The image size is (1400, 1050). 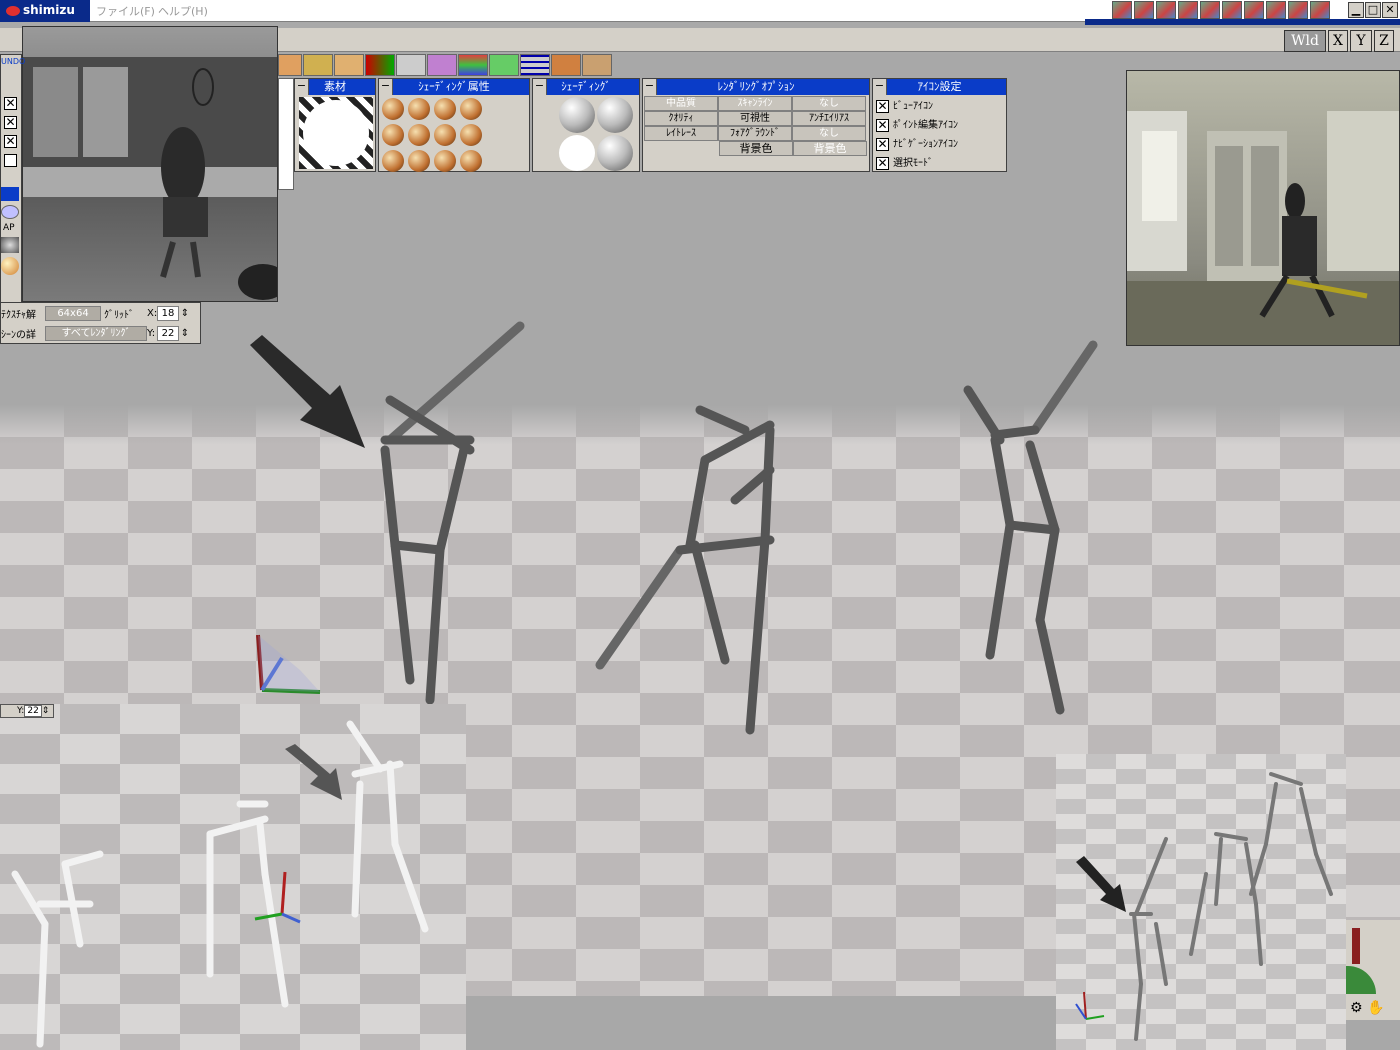 I want to click on shading-sphere-grid, so click(x=586, y=133).